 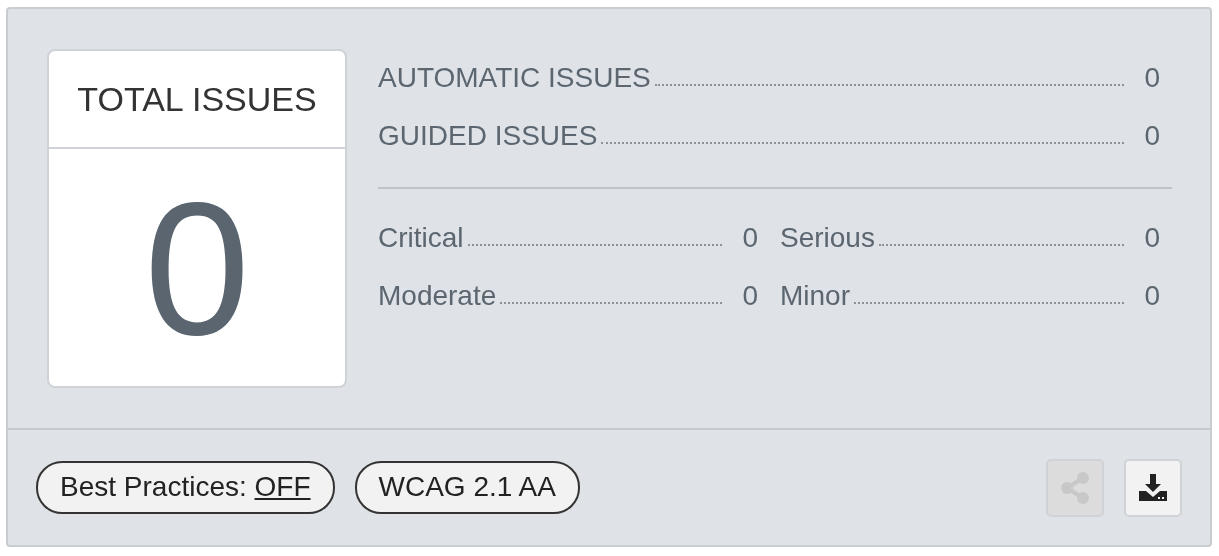 I want to click on issue-type-label: GUIDED ISSUES, so click(x=488, y=136).